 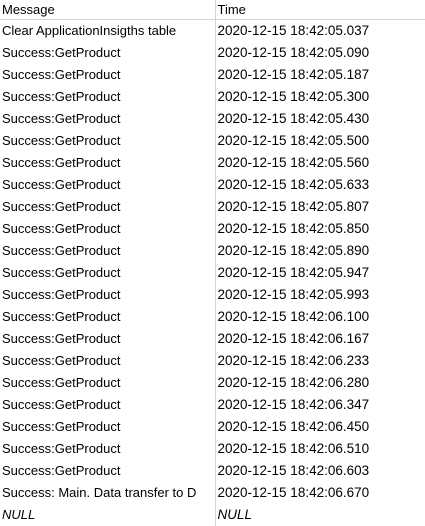 What do you see at coordinates (320, 10) in the screenshot?
I see `column-header-time: Time` at bounding box center [320, 10].